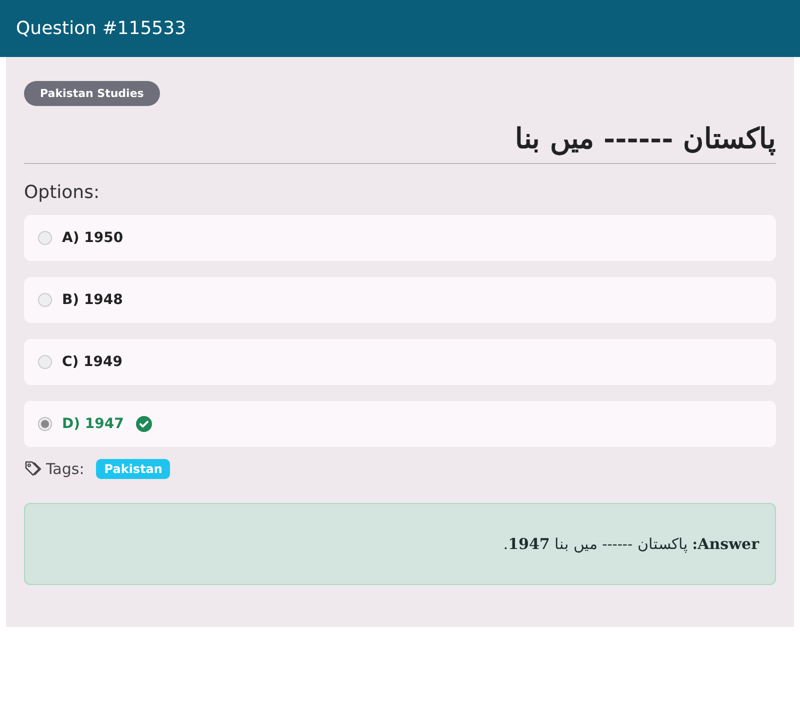 Image resolution: width=800 pixels, height=709 pixels. Describe the element at coordinates (144, 424) in the screenshot. I see `check-circle-icon` at that location.